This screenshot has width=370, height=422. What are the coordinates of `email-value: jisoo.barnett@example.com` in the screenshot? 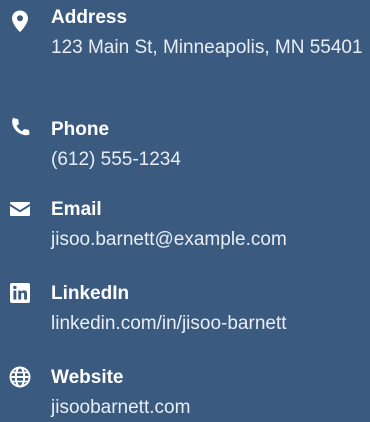 It's located at (209, 240).